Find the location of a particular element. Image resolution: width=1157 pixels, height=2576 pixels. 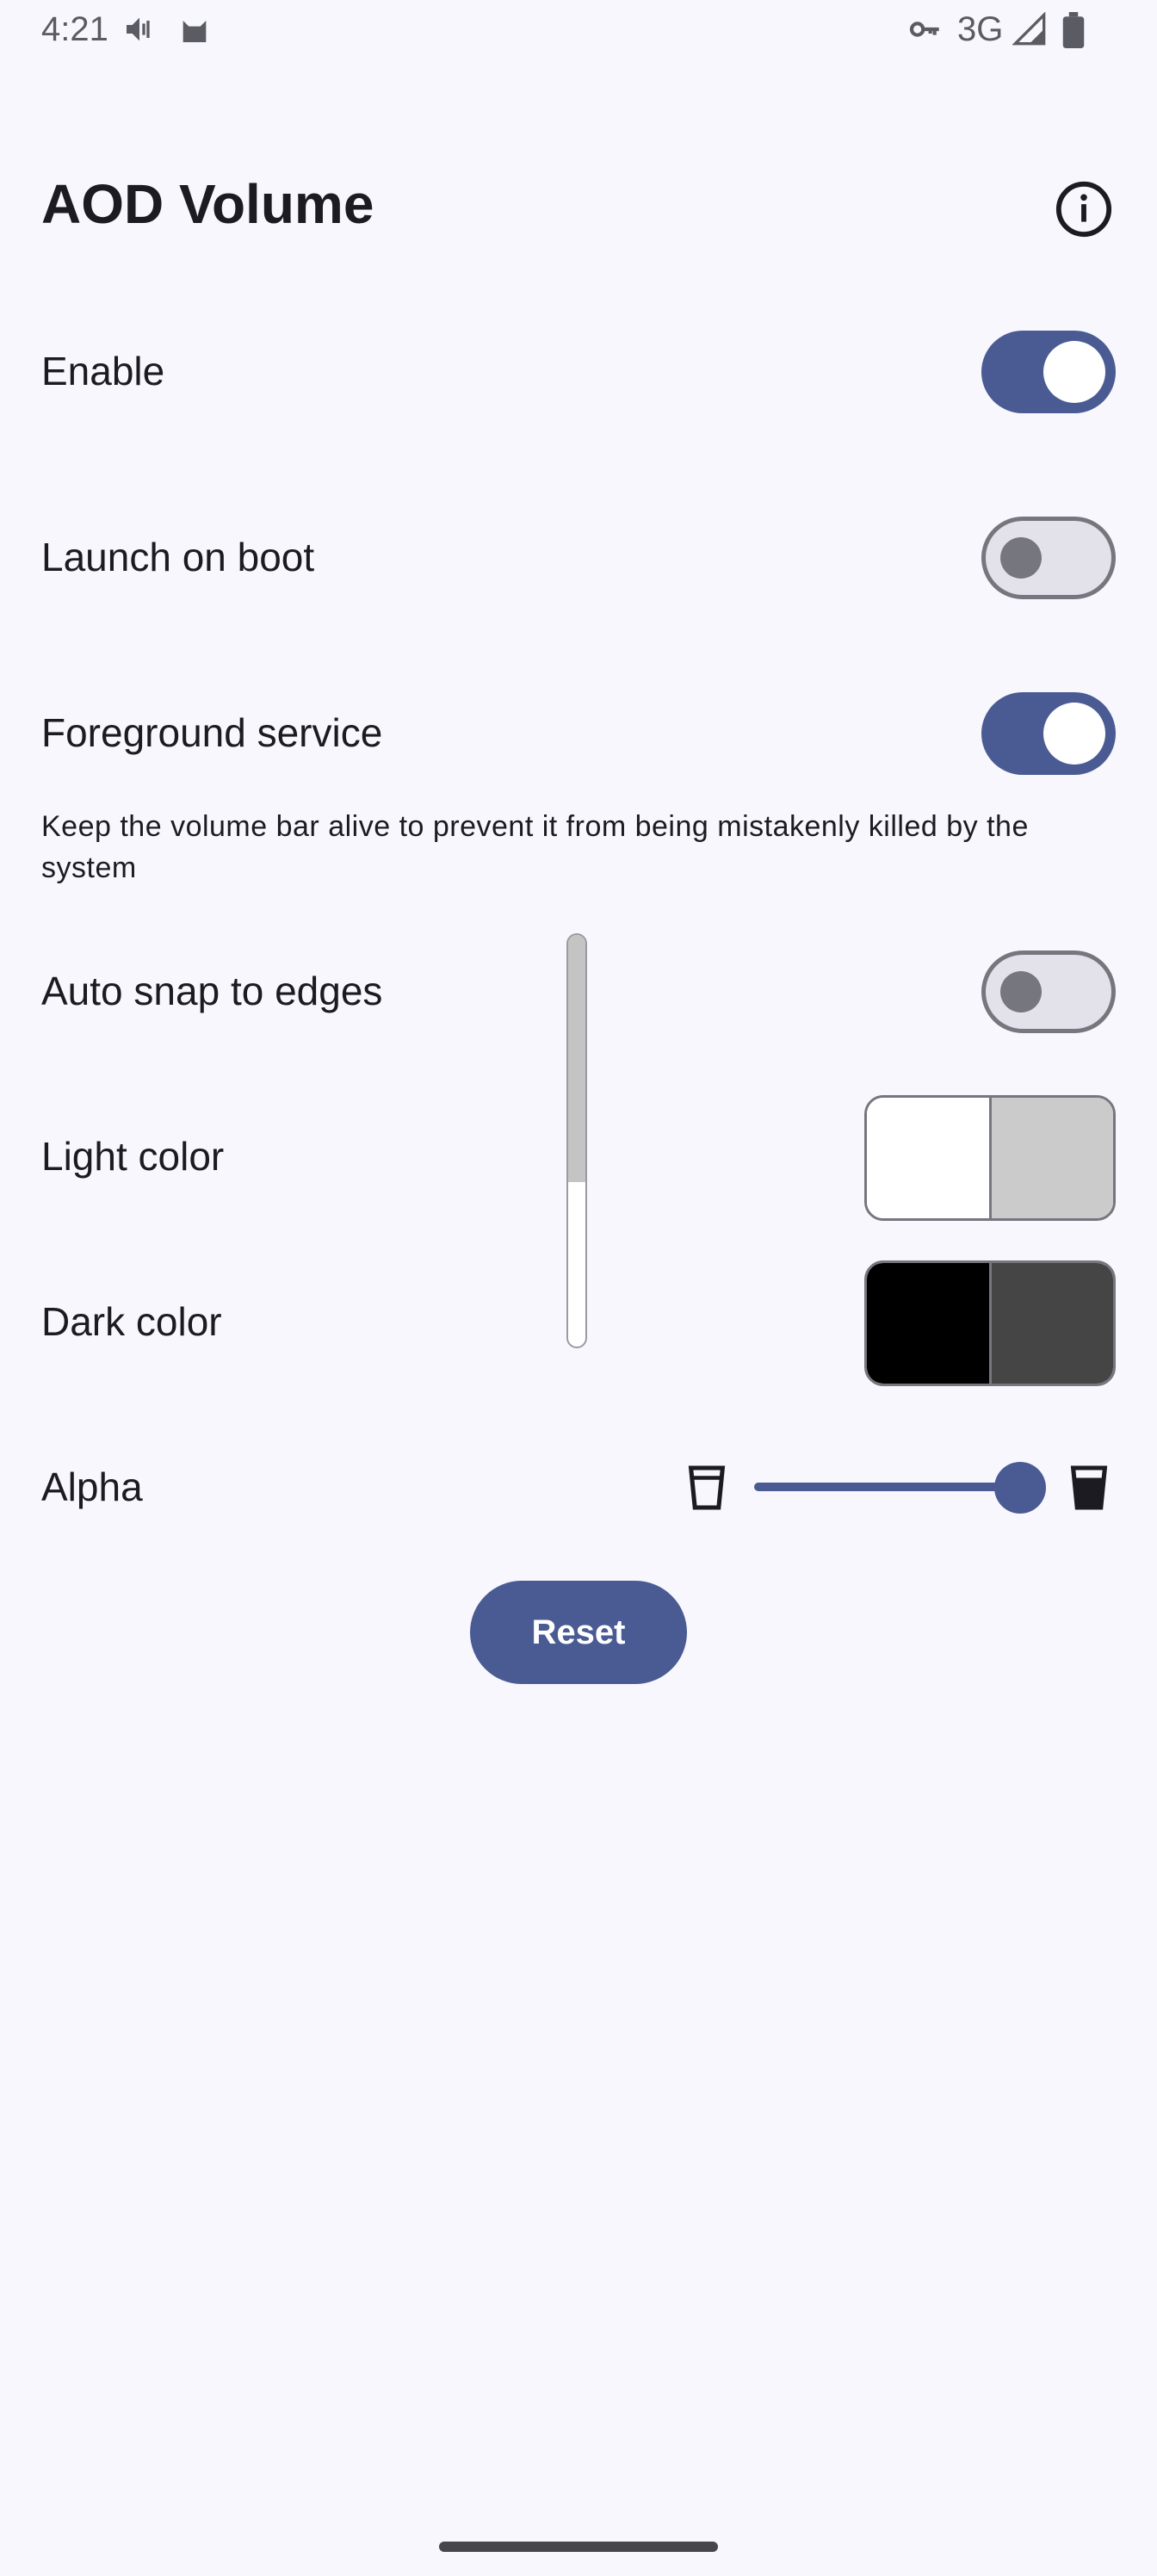

status-time: 4:21 is located at coordinates (74, 29).